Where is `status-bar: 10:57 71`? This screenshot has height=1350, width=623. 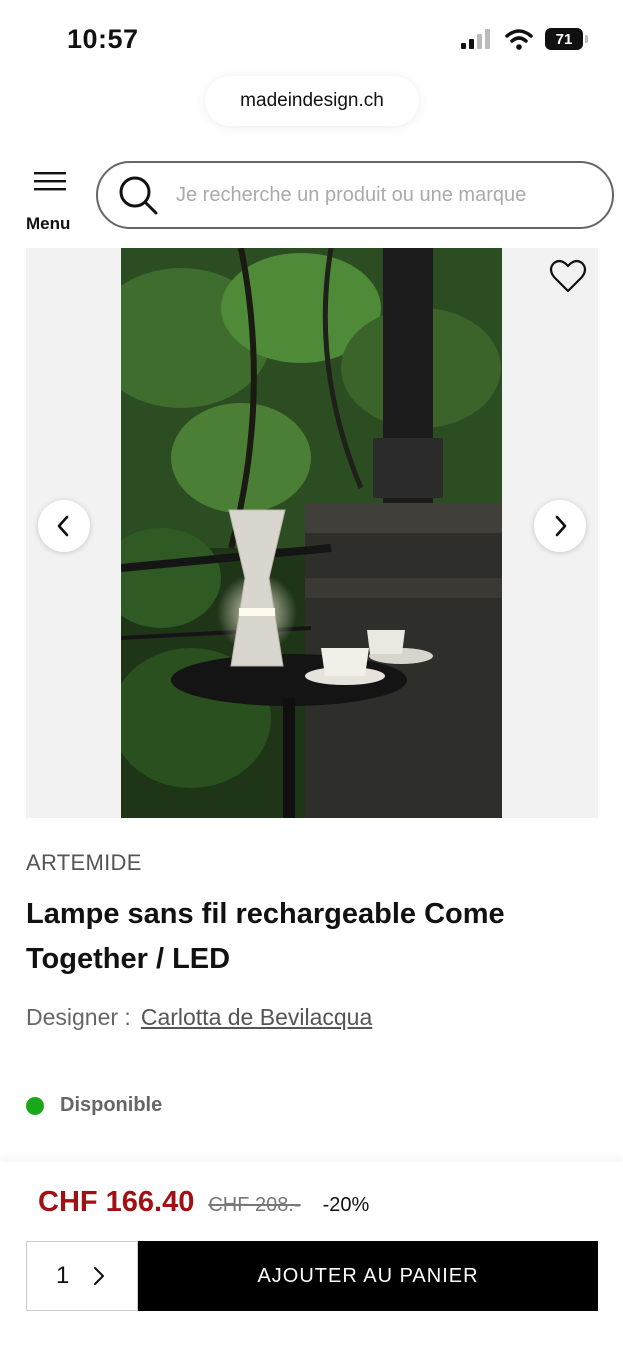 status-bar: 10:57 71 is located at coordinates (311, 40).